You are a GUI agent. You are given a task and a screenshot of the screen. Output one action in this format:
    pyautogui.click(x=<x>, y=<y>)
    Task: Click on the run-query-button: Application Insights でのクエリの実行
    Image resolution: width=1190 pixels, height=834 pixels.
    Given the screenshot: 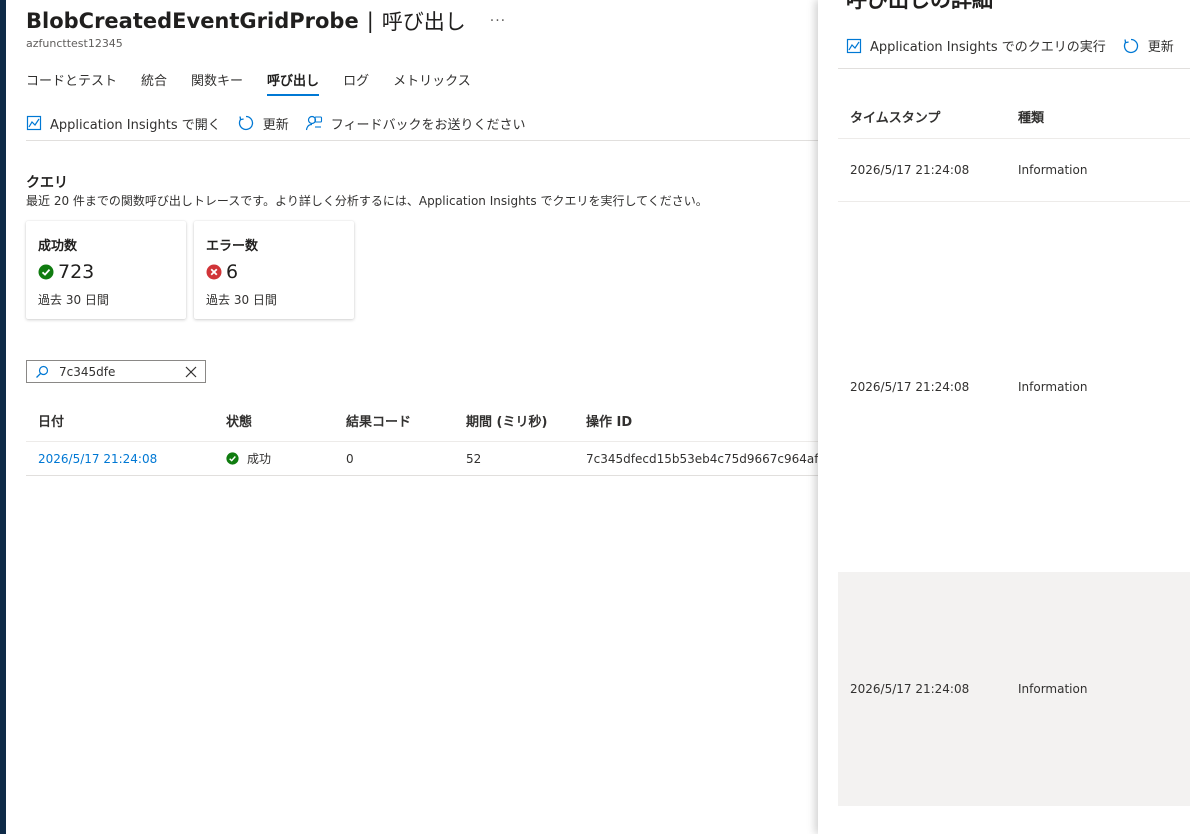 What is the action you would take?
    pyautogui.click(x=976, y=45)
    